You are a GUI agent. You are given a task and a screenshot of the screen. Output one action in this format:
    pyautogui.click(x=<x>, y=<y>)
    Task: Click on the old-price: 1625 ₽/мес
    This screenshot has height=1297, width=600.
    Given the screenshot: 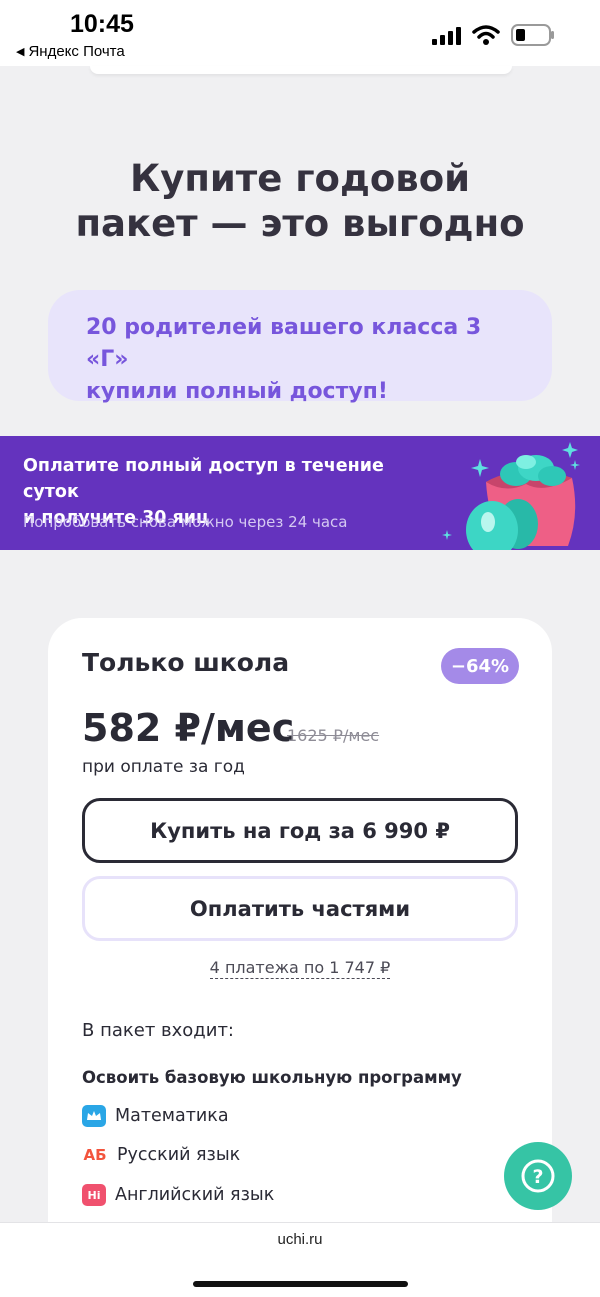 What is the action you would take?
    pyautogui.click(x=333, y=735)
    